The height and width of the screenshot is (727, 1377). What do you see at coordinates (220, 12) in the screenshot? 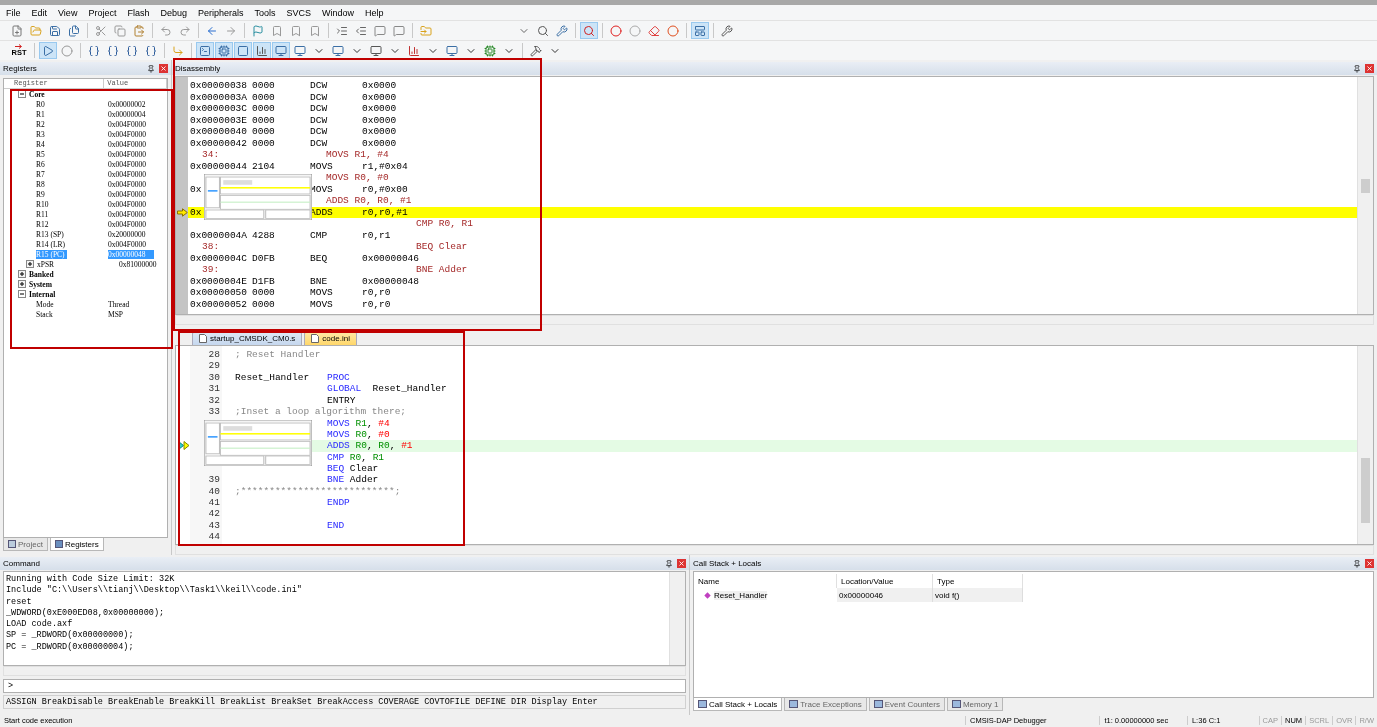
I see `menu-item: Peripherals` at bounding box center [220, 12].